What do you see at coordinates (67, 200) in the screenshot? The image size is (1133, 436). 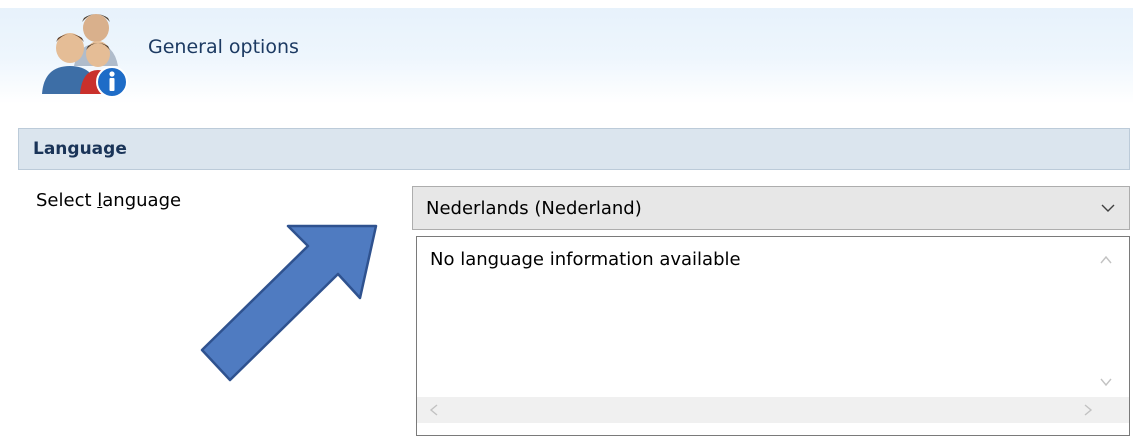 I see `label-text-start: Select` at bounding box center [67, 200].